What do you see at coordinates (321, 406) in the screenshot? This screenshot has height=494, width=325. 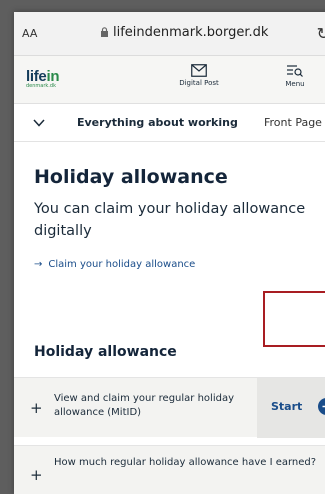 I see `arrow-circle-right-icon` at bounding box center [321, 406].